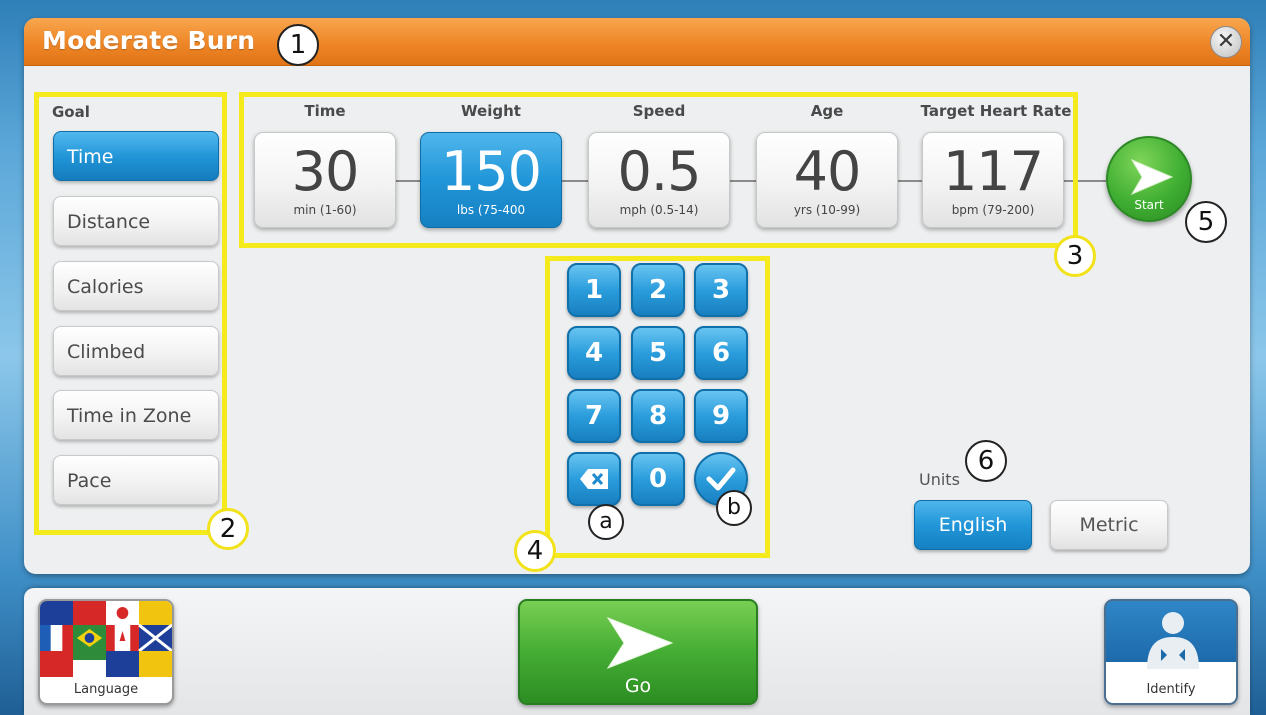 The width and height of the screenshot is (1266, 715). Describe the element at coordinates (491, 111) in the screenshot. I see `param-label-weight: Weight` at that location.